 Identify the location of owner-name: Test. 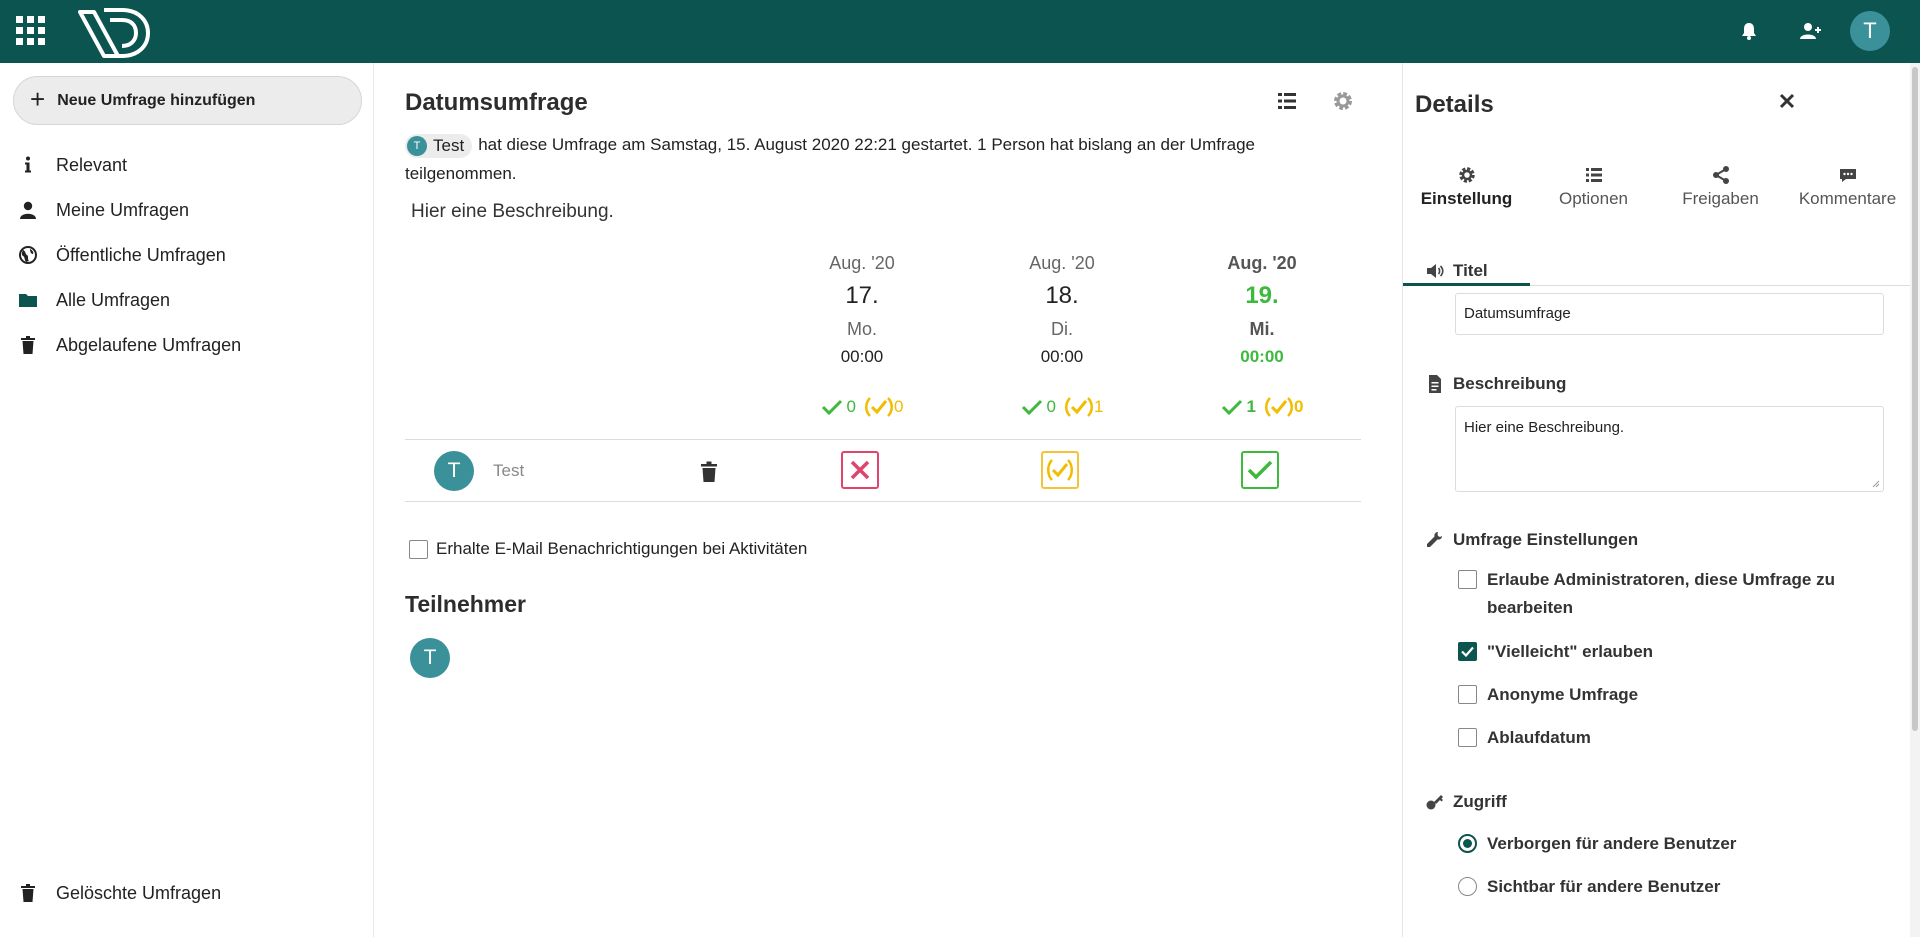
(449, 146).